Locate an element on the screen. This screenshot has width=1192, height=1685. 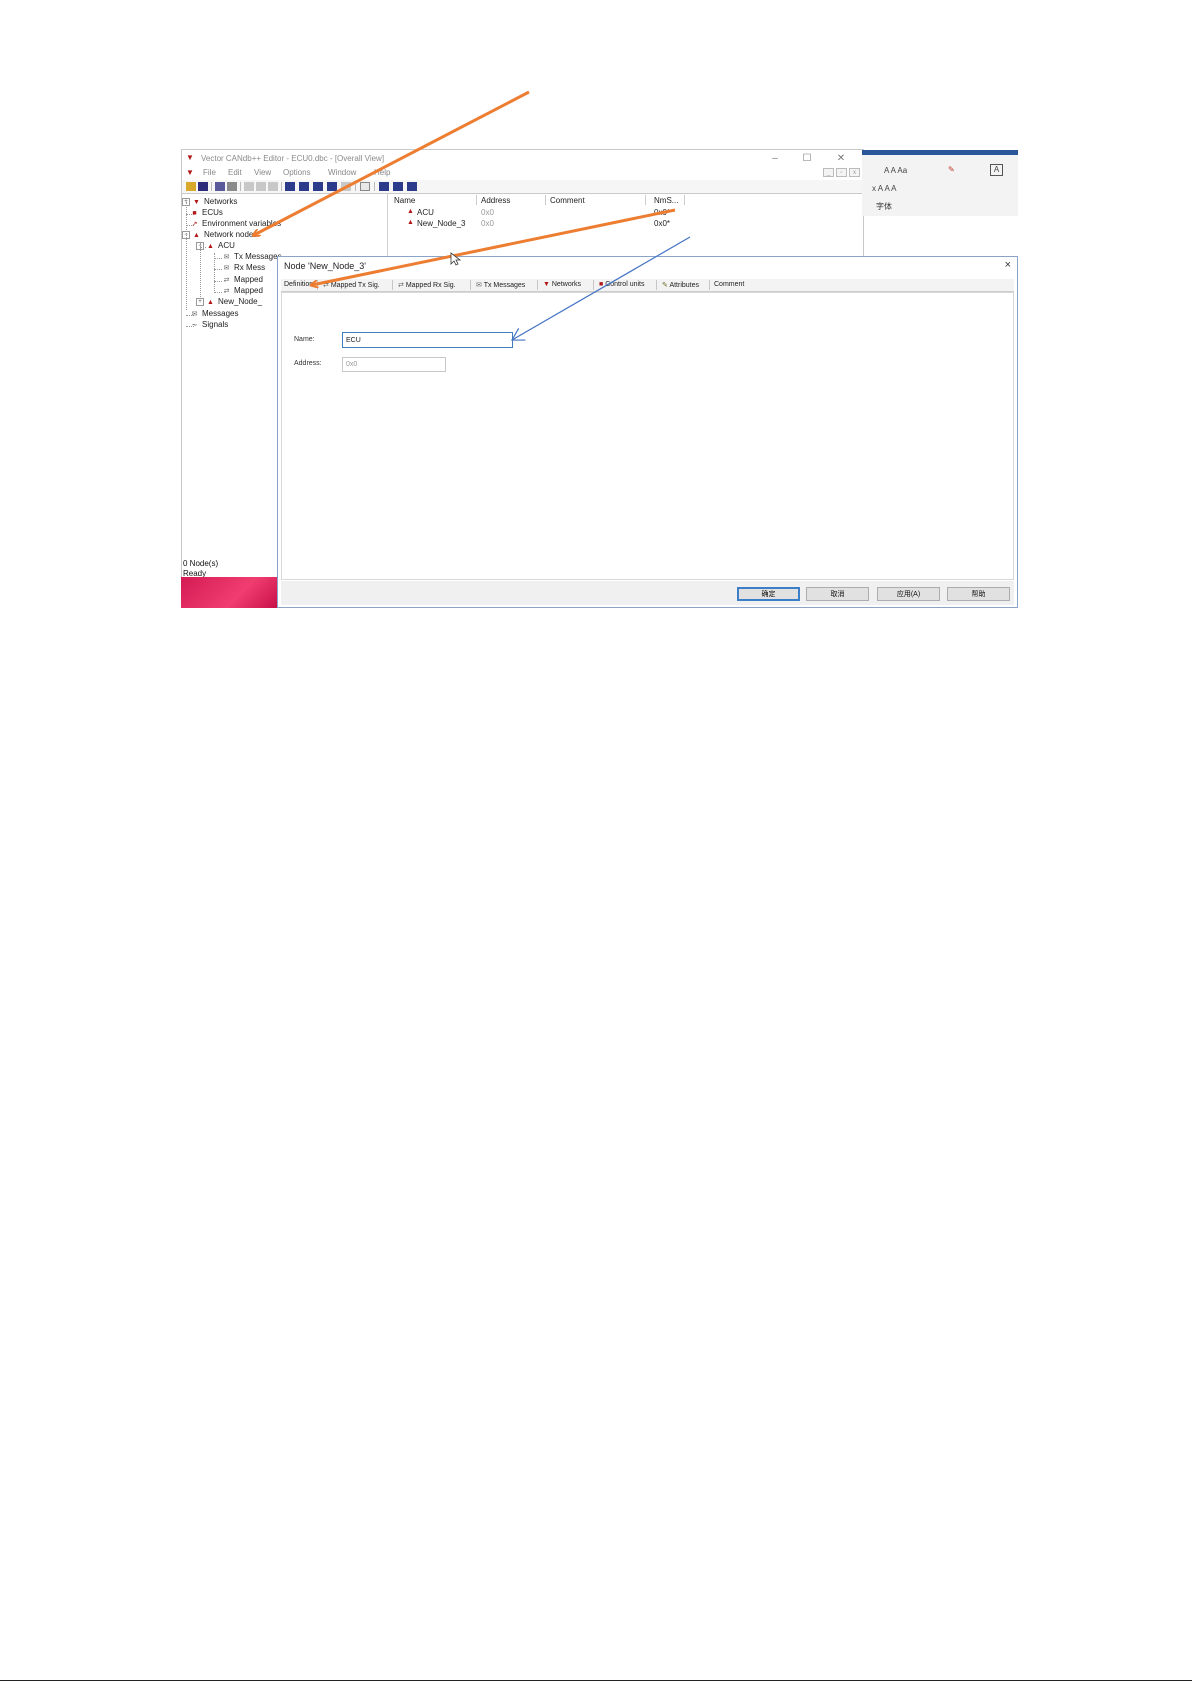
blue-arrow-to-name-field is located at coordinates (601, 288).